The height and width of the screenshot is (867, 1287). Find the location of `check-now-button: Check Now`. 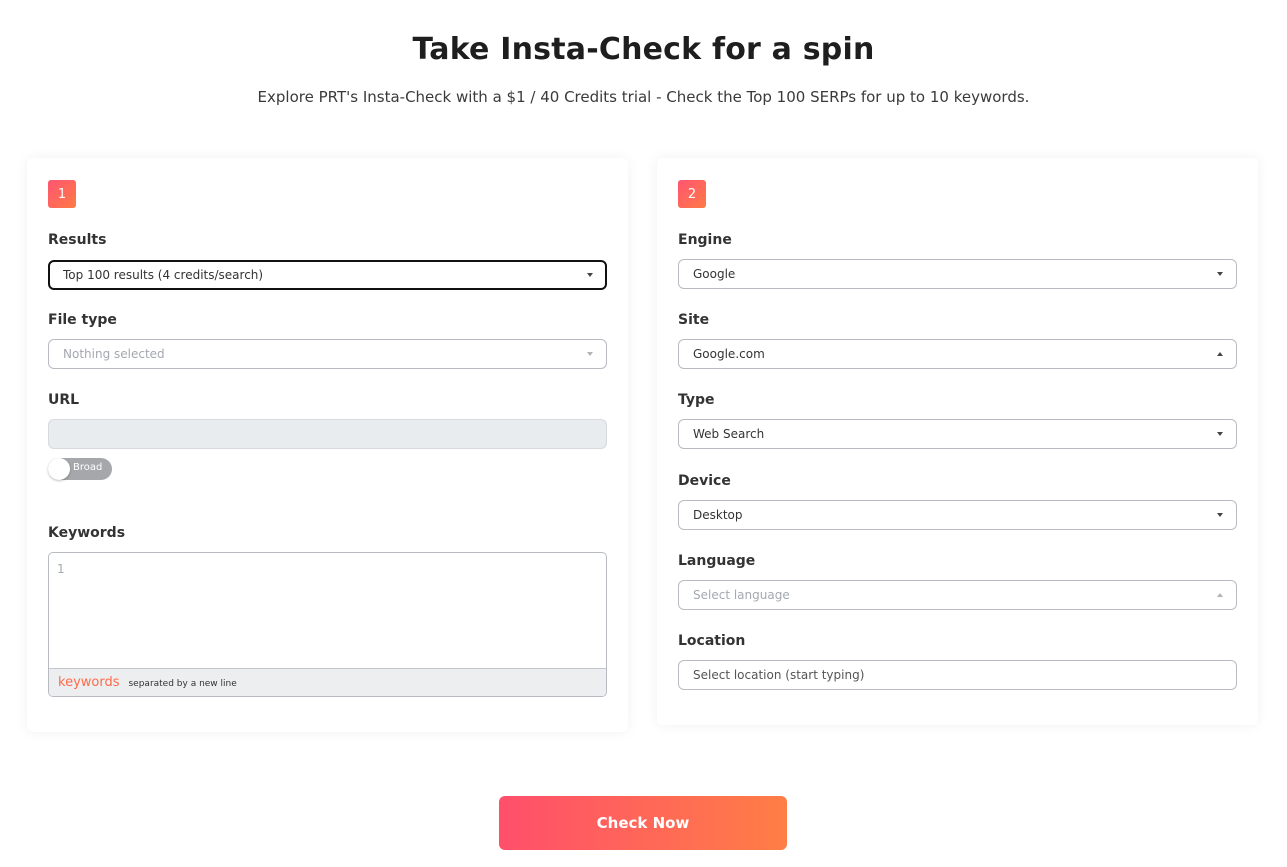

check-now-button: Check Now is located at coordinates (643, 823).